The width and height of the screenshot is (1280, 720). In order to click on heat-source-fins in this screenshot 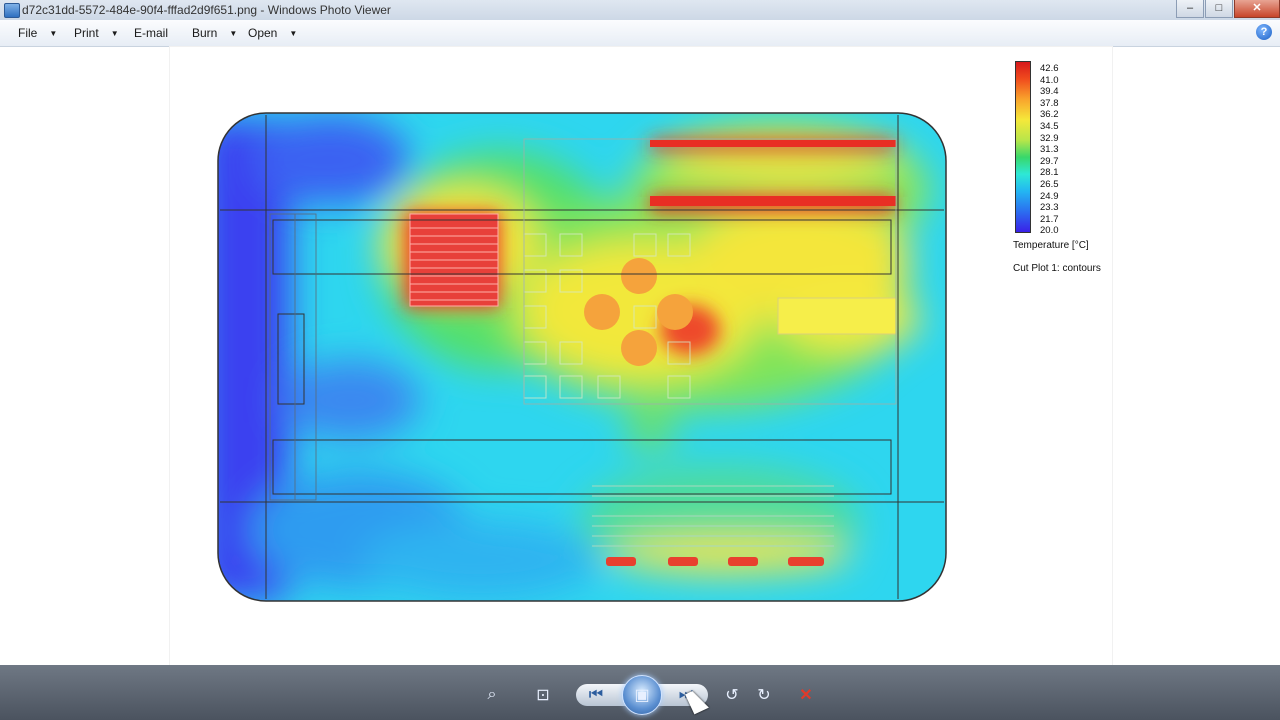, I will do `click(454, 260)`.